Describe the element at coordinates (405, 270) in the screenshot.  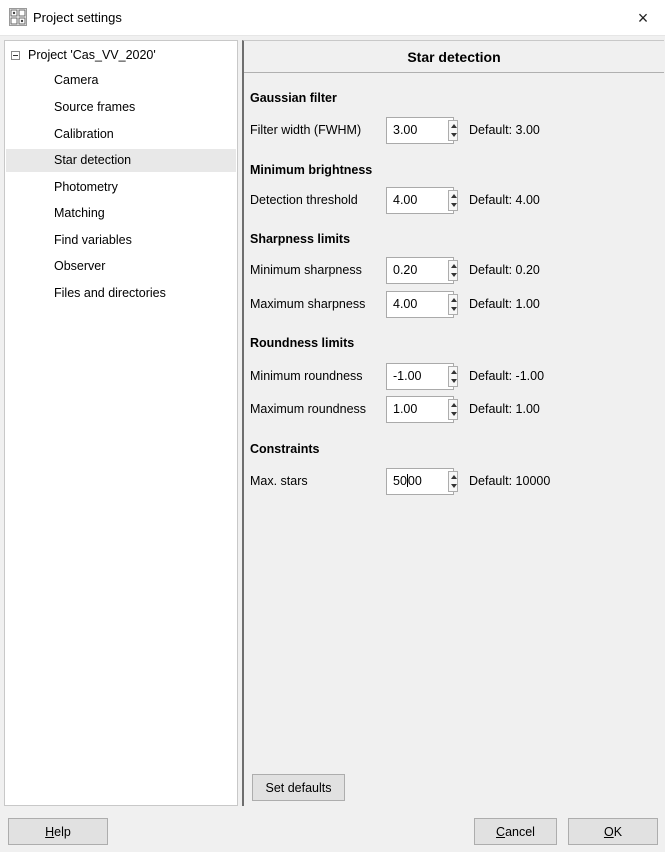
I see `minimum-sharpness-value: 0.20` at that location.